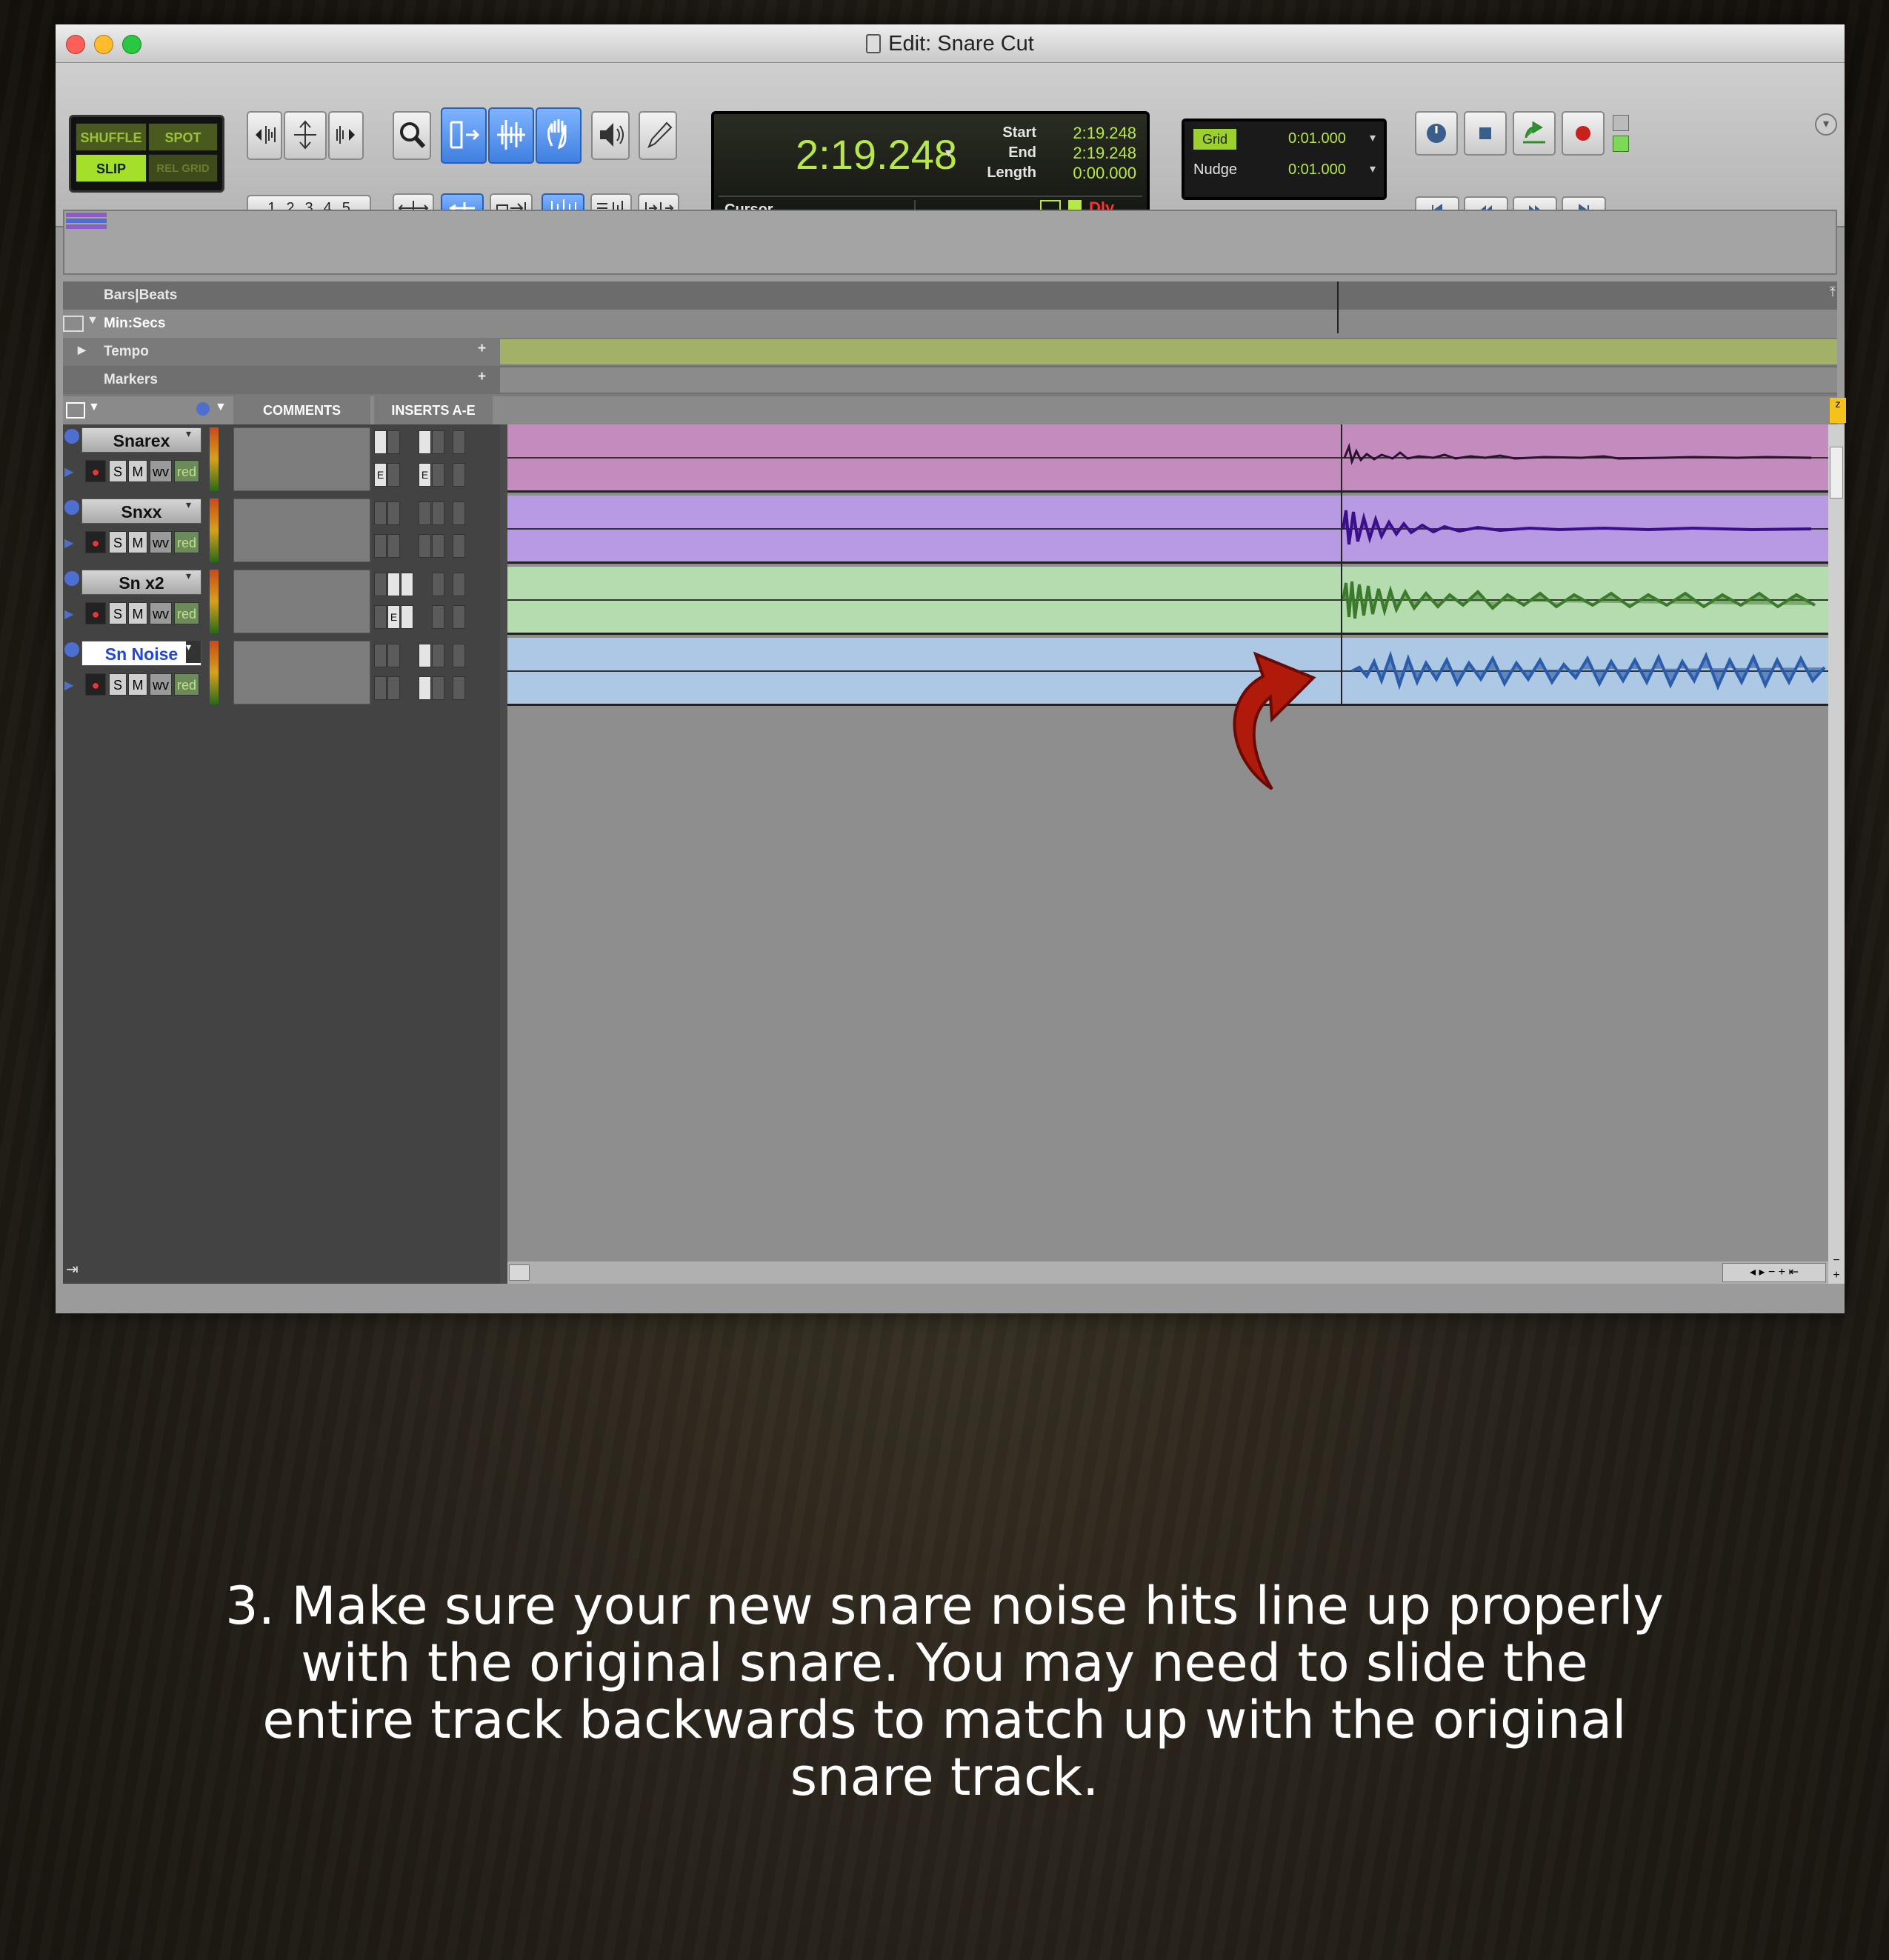  I want to click on track-2-select-icon, so click(71, 507).